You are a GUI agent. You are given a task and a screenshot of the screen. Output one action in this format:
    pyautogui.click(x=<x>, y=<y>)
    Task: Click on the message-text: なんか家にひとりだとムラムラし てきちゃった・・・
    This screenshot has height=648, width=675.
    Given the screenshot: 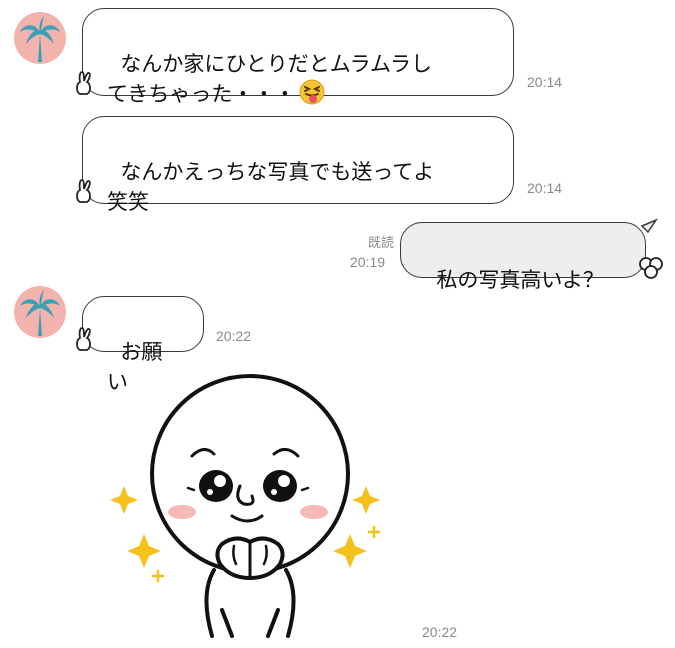 What is the action you would take?
    pyautogui.click(x=269, y=79)
    